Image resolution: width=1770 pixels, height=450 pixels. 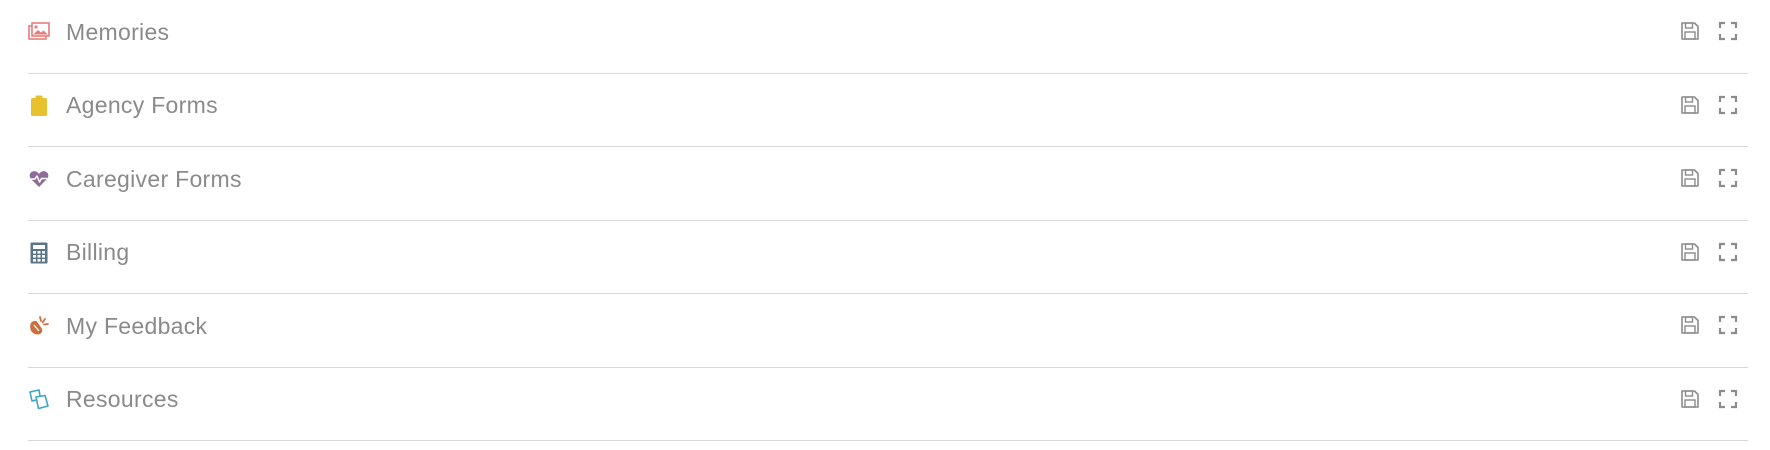 I want to click on panel-header-agency-forms: Agency Forms, so click(x=123, y=105).